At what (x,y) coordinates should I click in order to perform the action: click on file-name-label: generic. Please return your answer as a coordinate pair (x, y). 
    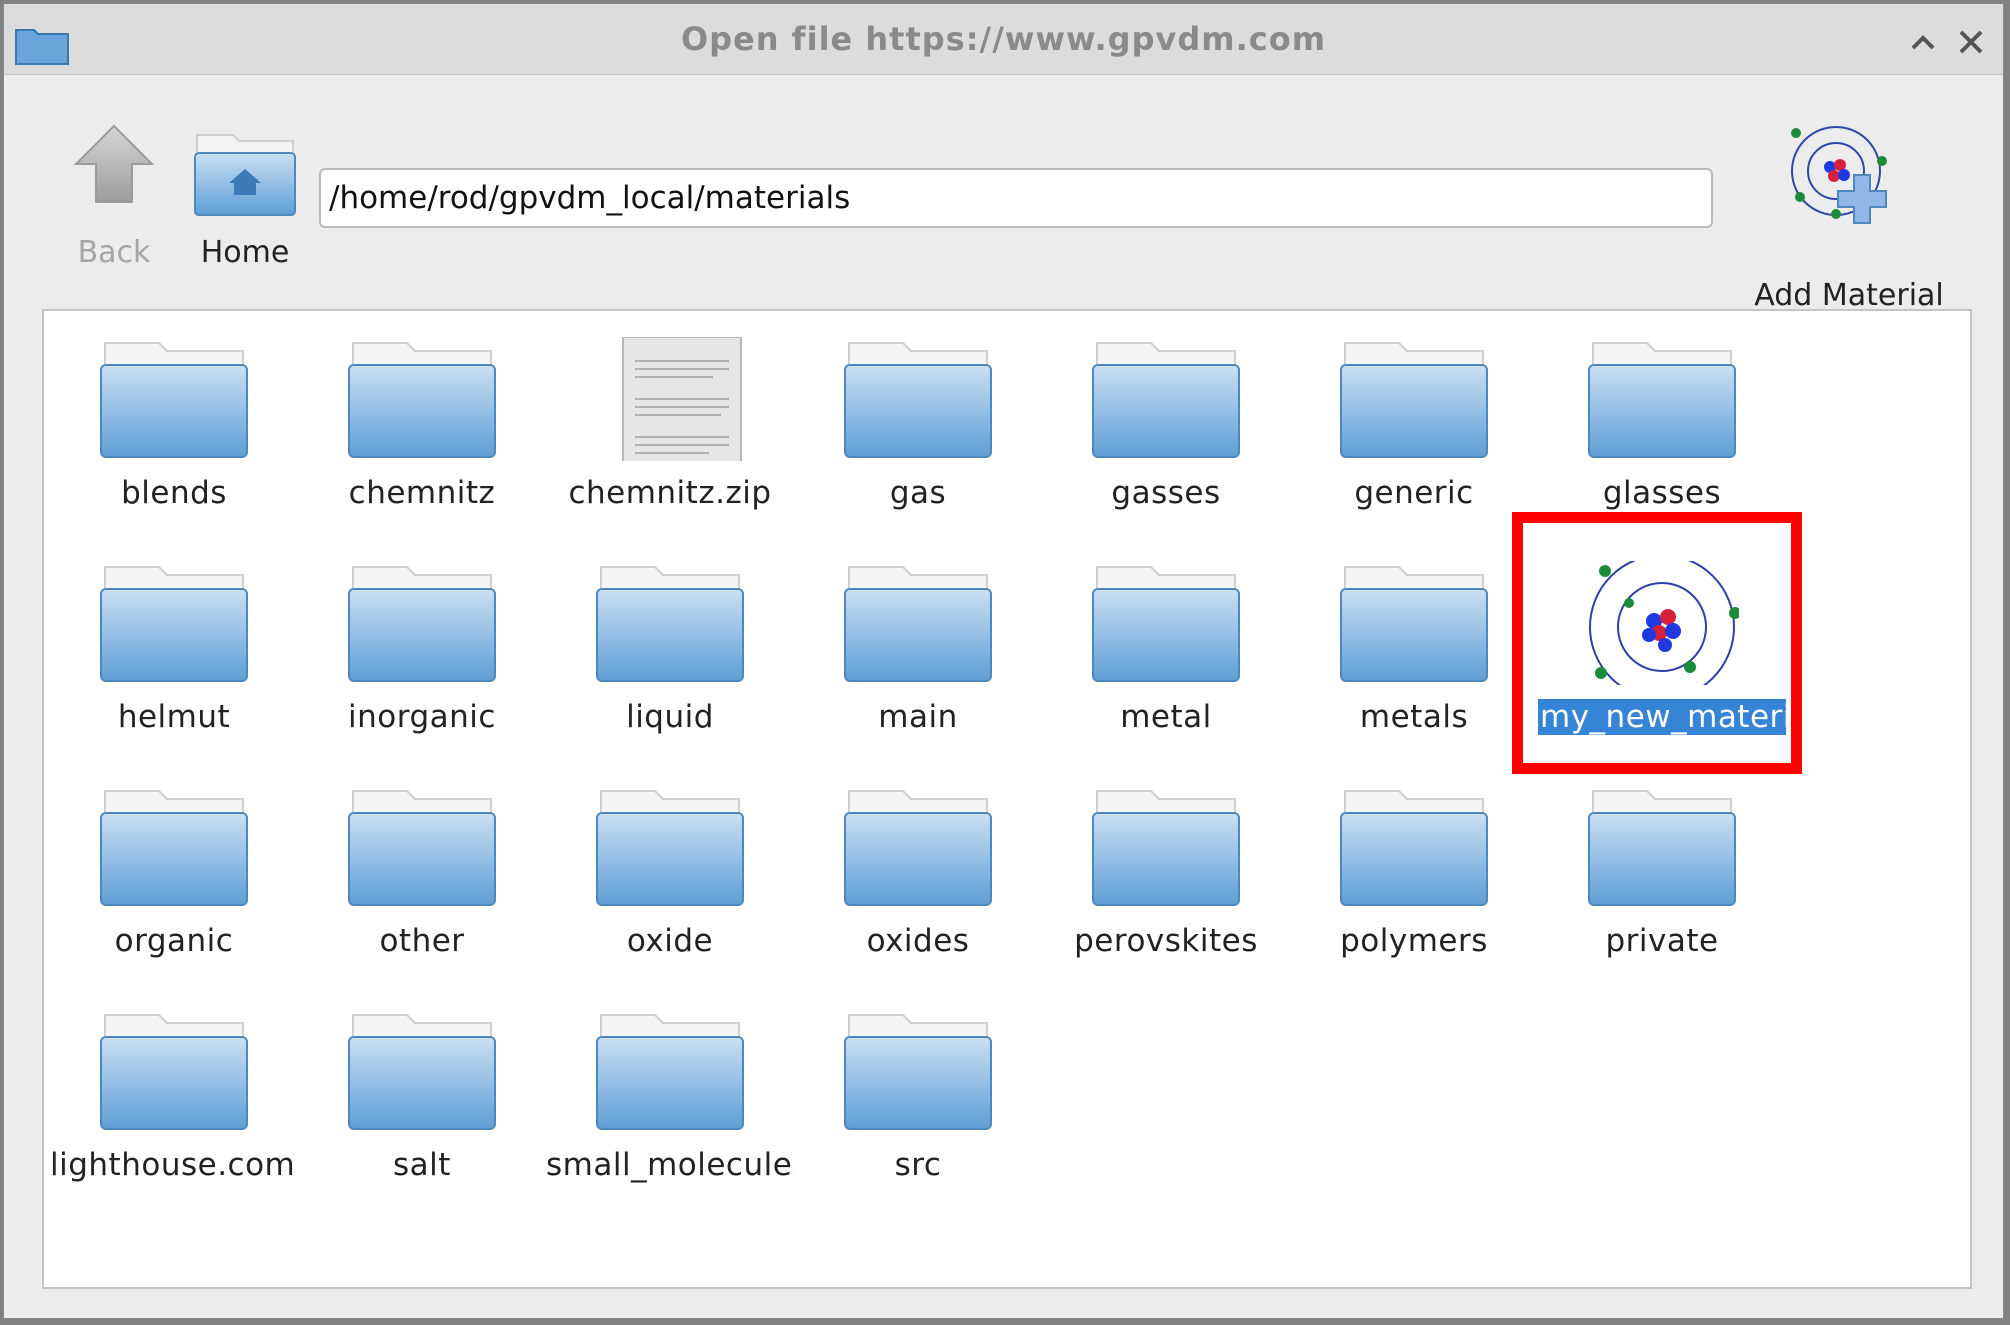
    Looking at the image, I should click on (1414, 493).